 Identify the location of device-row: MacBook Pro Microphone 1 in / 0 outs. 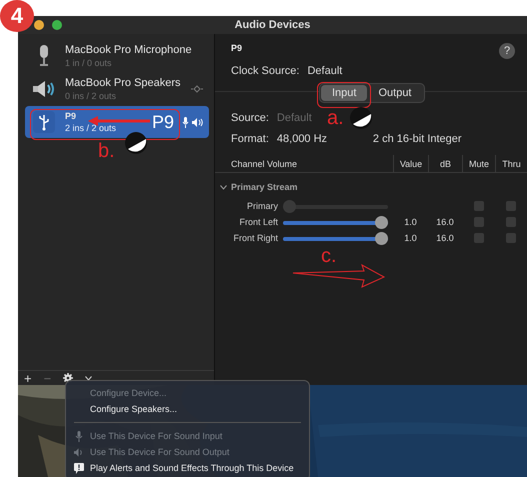
(117, 56).